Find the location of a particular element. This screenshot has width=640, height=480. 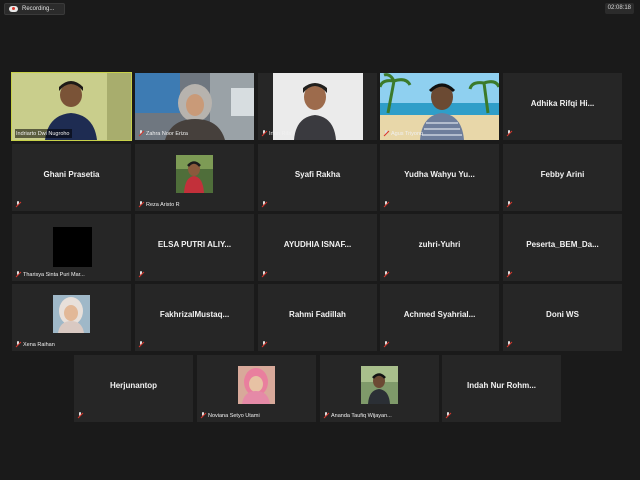

participant-name-label: Zahra Noor Eriza is located at coordinates (163, 133).